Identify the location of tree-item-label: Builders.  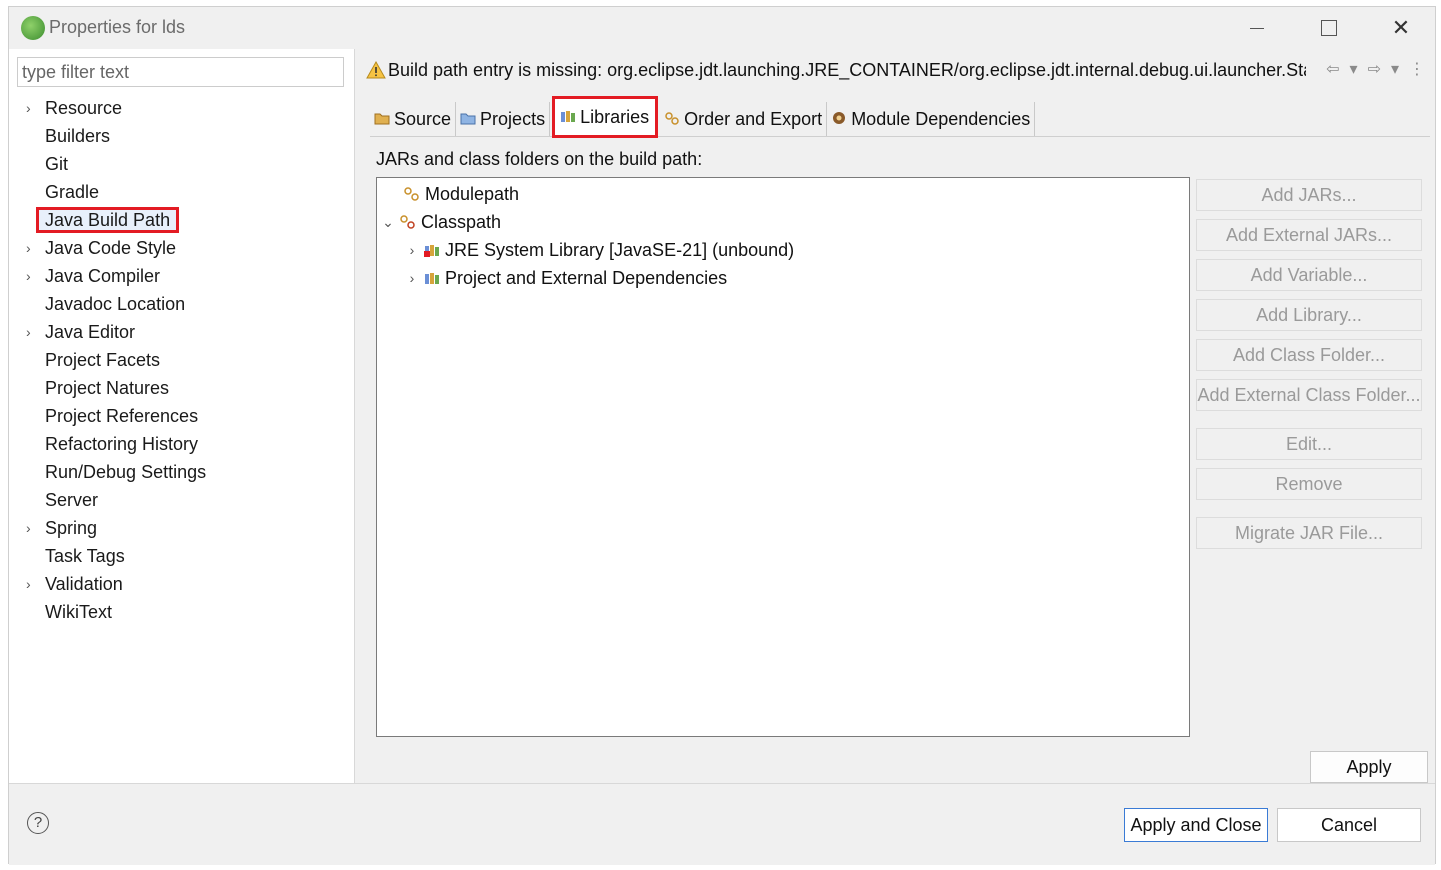
(78, 136).